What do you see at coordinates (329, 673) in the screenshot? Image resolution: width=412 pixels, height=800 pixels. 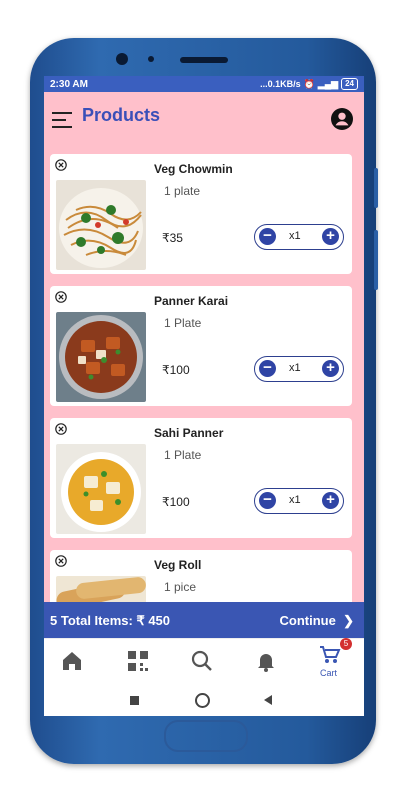 I see `cart-label: Cart` at bounding box center [329, 673].